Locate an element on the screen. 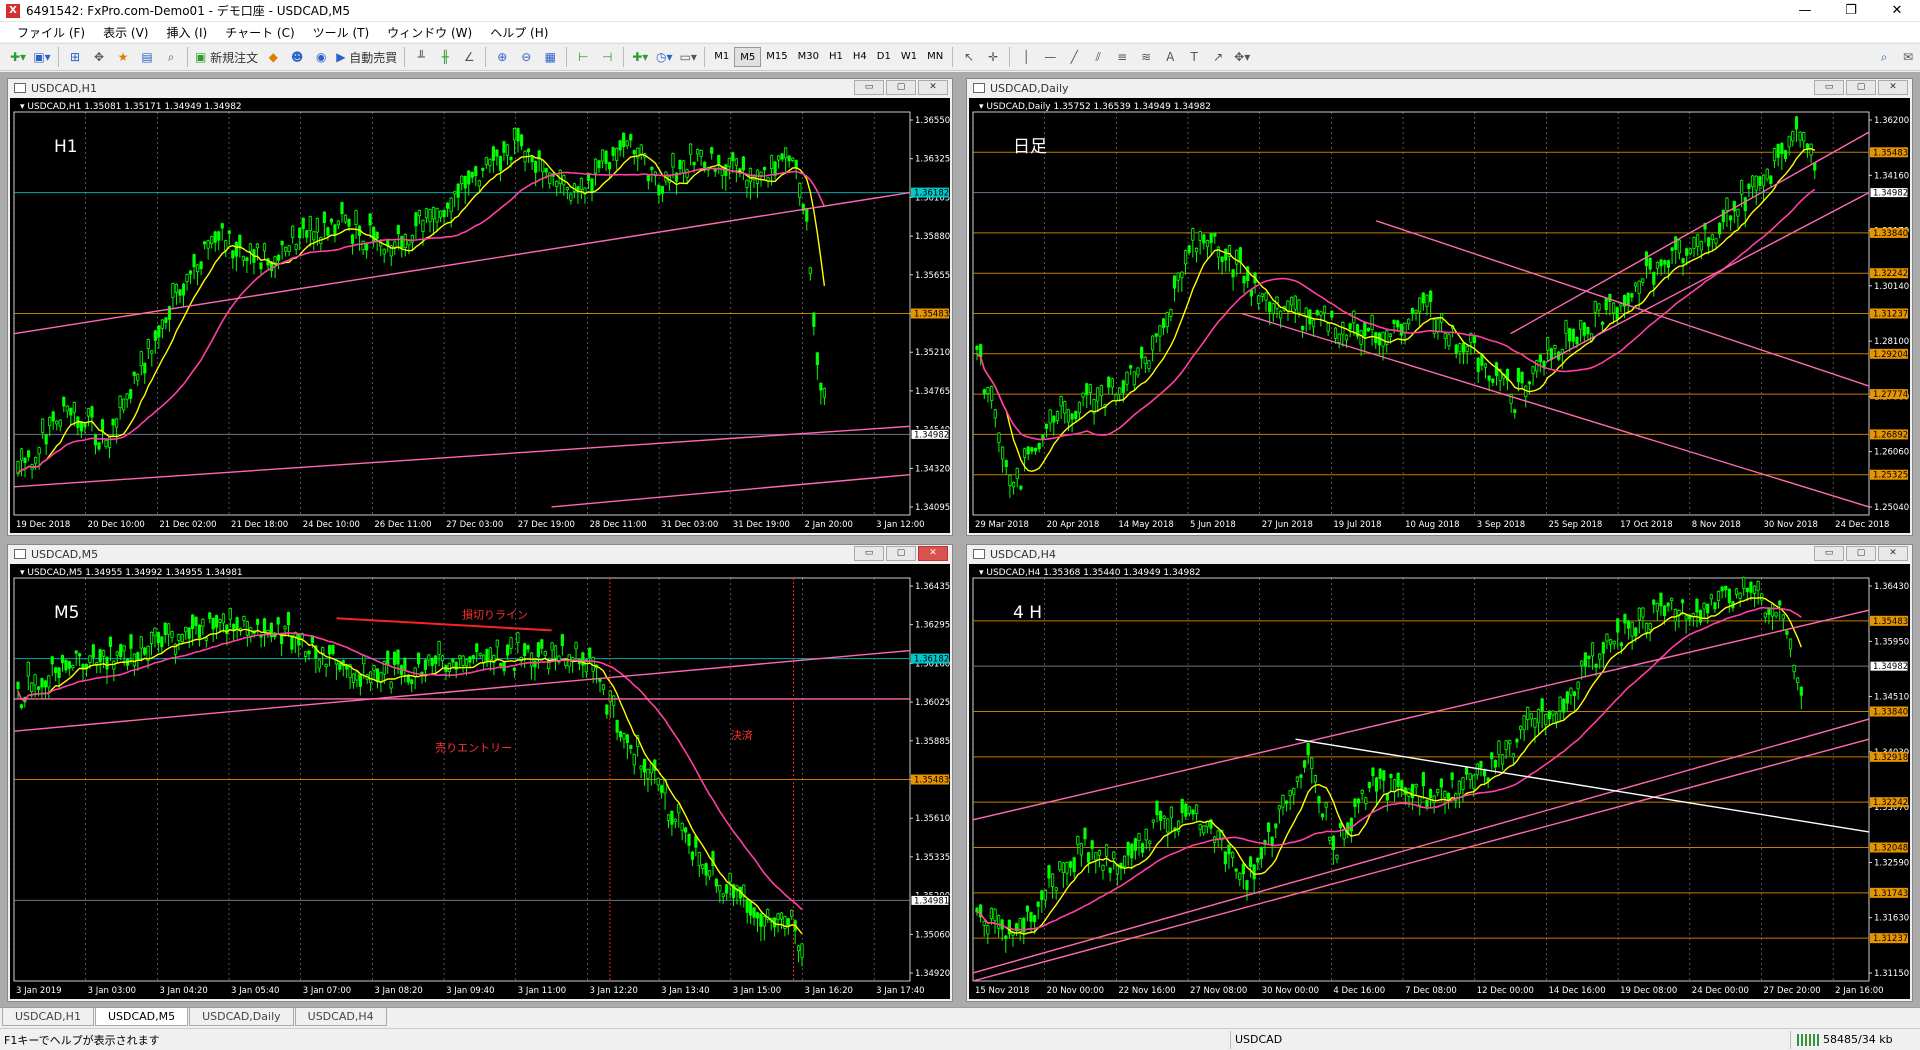 The width and height of the screenshot is (1920, 1050). trendline-icon: ╱ is located at coordinates (1074, 57).